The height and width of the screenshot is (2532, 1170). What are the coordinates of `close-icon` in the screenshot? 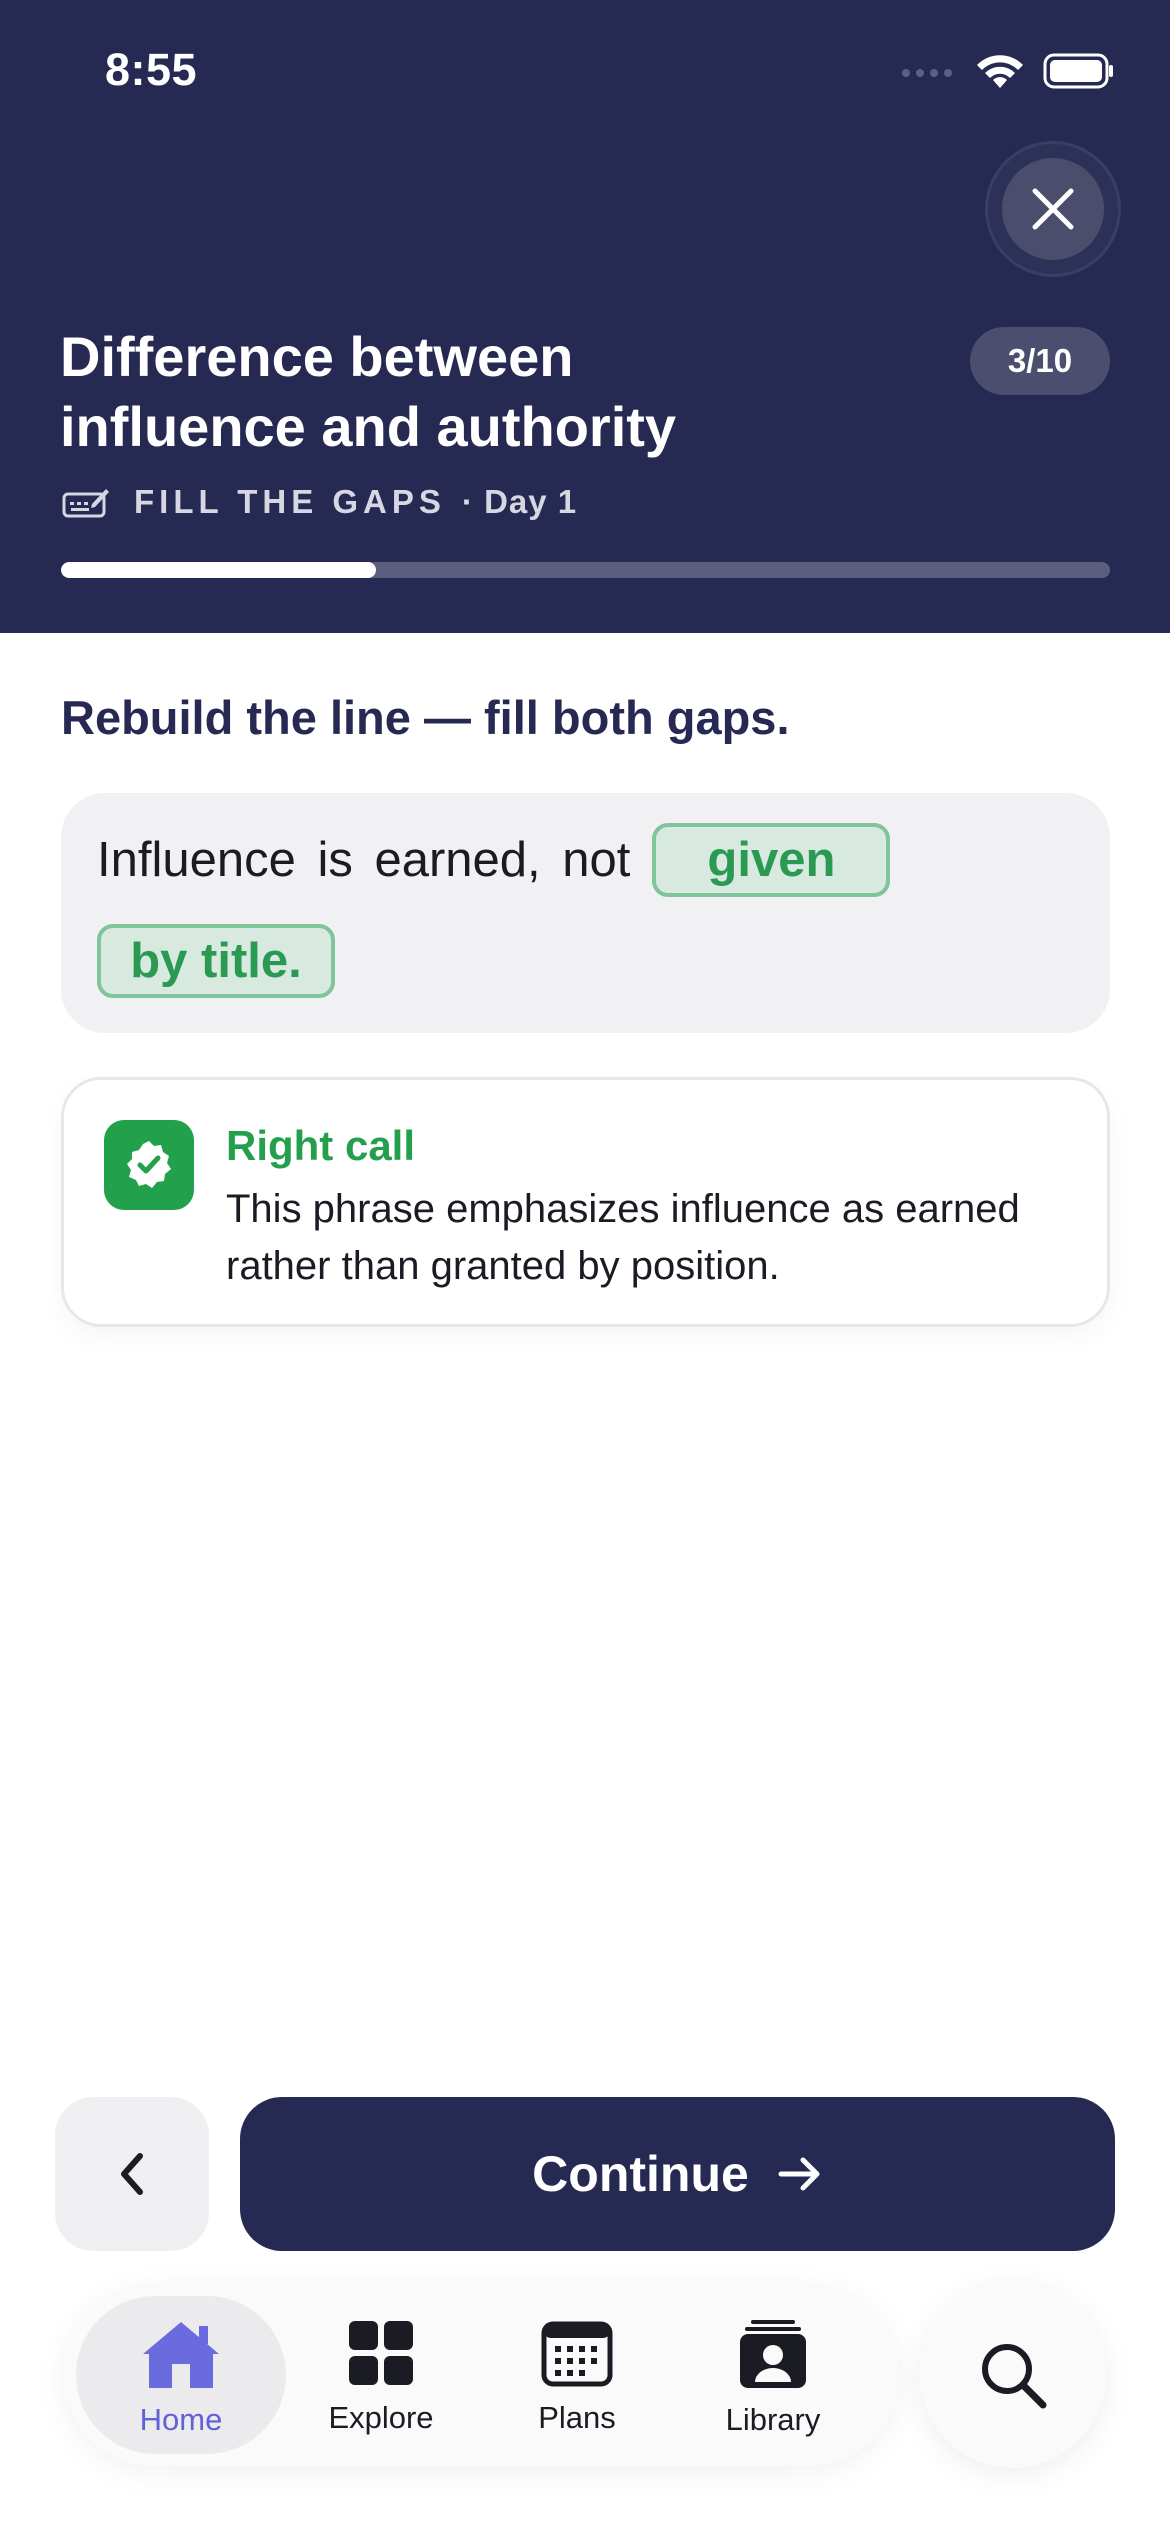 It's located at (1053, 209).